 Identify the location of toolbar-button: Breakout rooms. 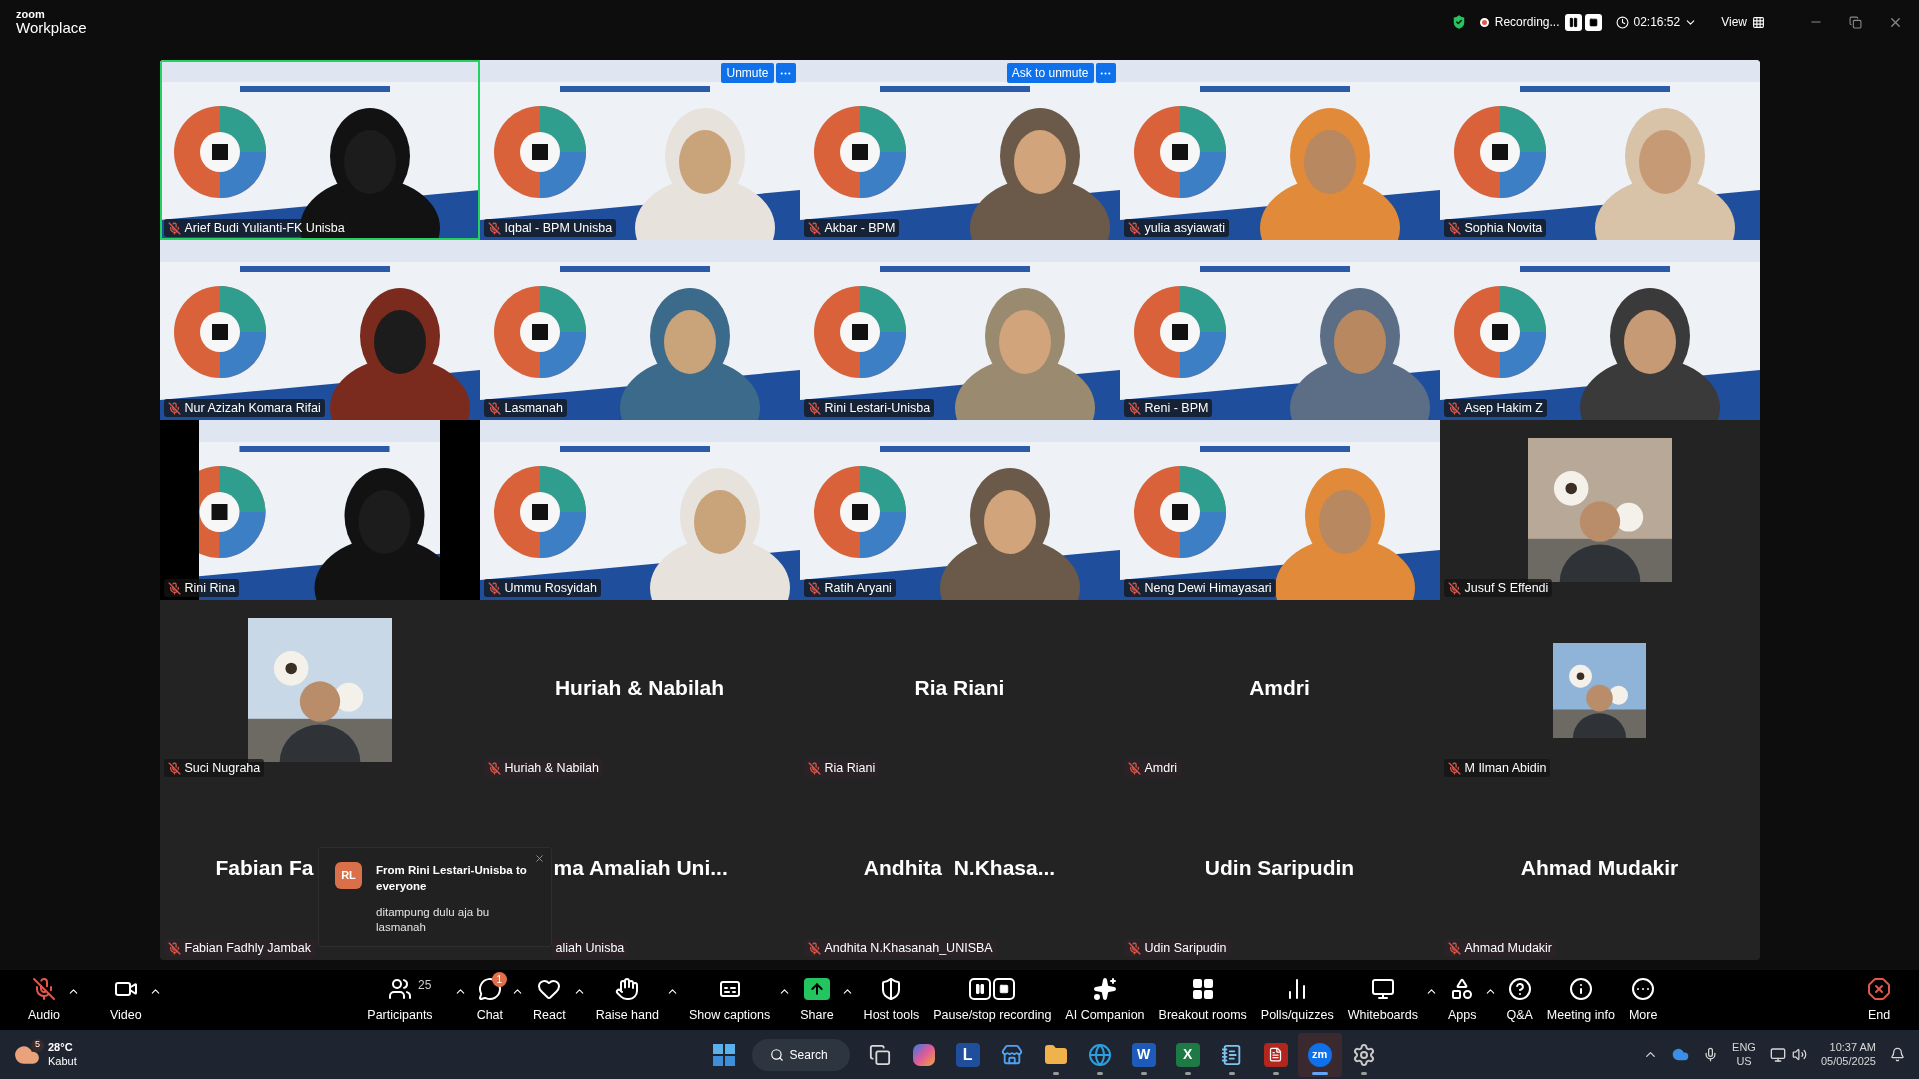
(1202, 1000).